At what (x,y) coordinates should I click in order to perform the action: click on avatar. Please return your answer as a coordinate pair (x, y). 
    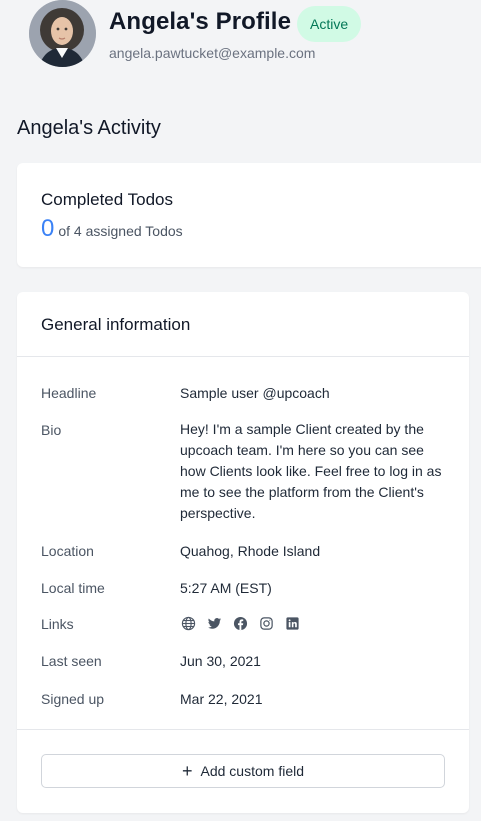
    Looking at the image, I should click on (62, 33).